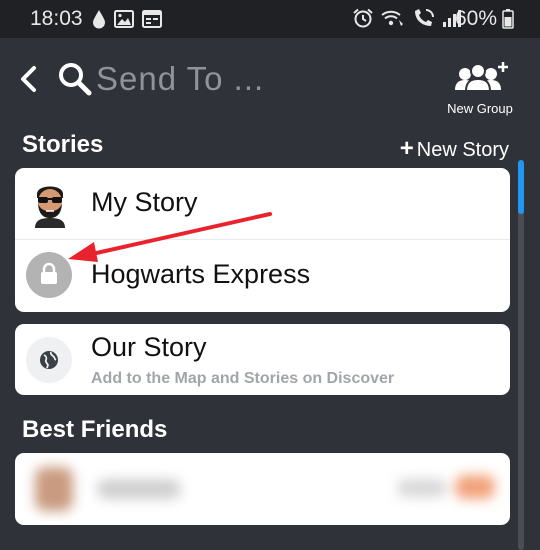  What do you see at coordinates (424, 20) in the screenshot?
I see `volte-call-icon` at bounding box center [424, 20].